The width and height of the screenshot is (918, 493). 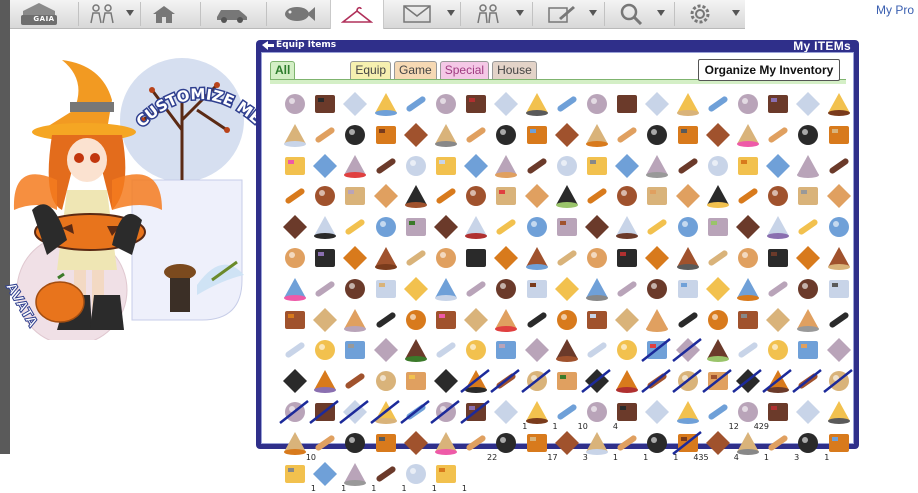 What do you see at coordinates (299, 14) in the screenshot?
I see `nav-fishing` at bounding box center [299, 14].